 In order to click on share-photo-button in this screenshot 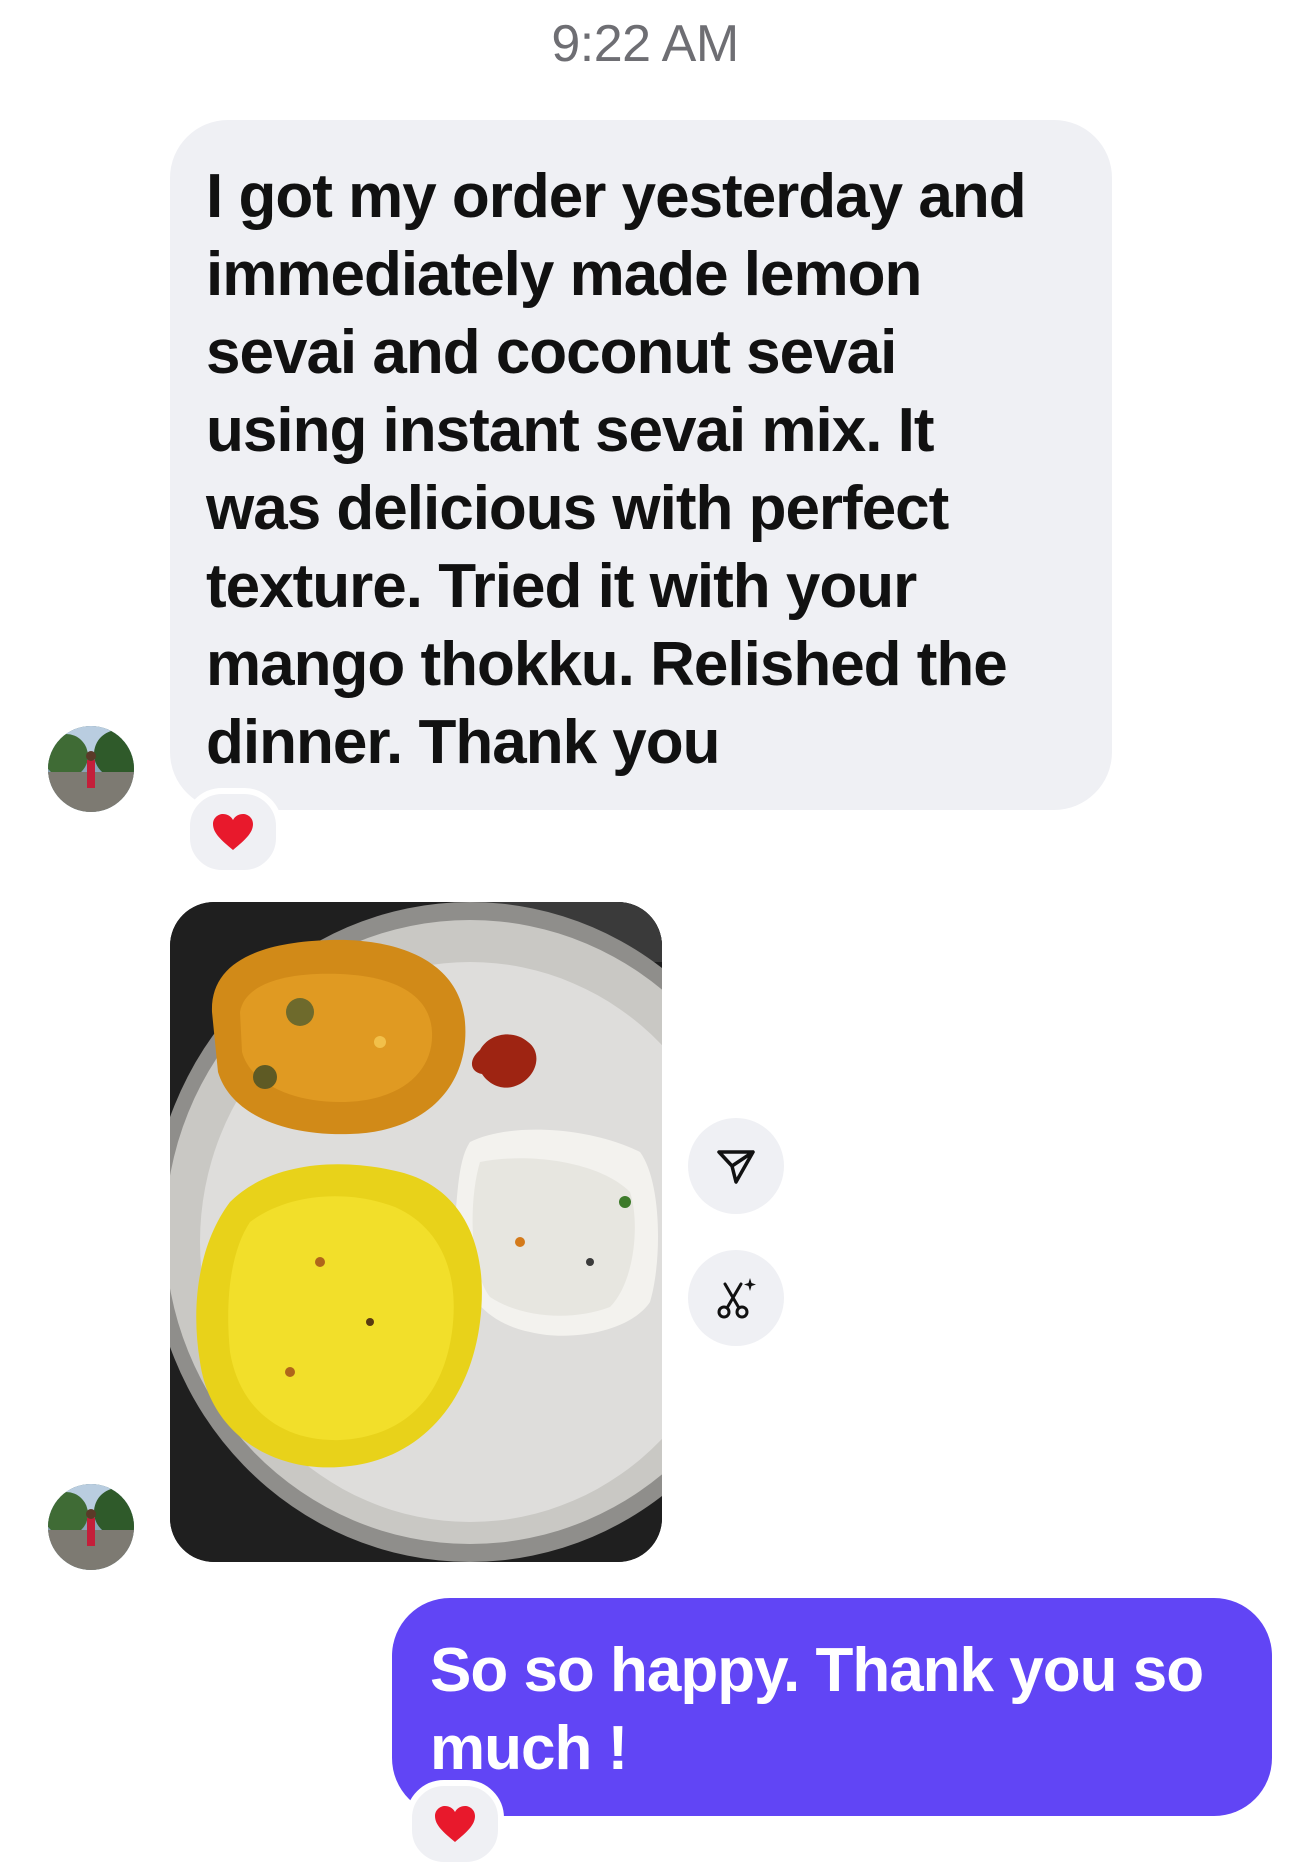, I will do `click(736, 1166)`.